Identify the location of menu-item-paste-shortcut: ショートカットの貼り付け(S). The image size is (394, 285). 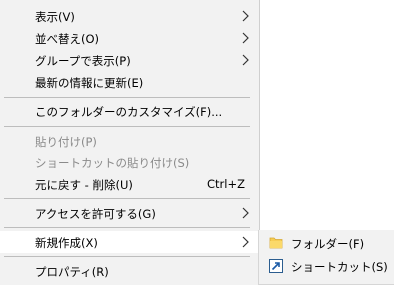
(129, 162).